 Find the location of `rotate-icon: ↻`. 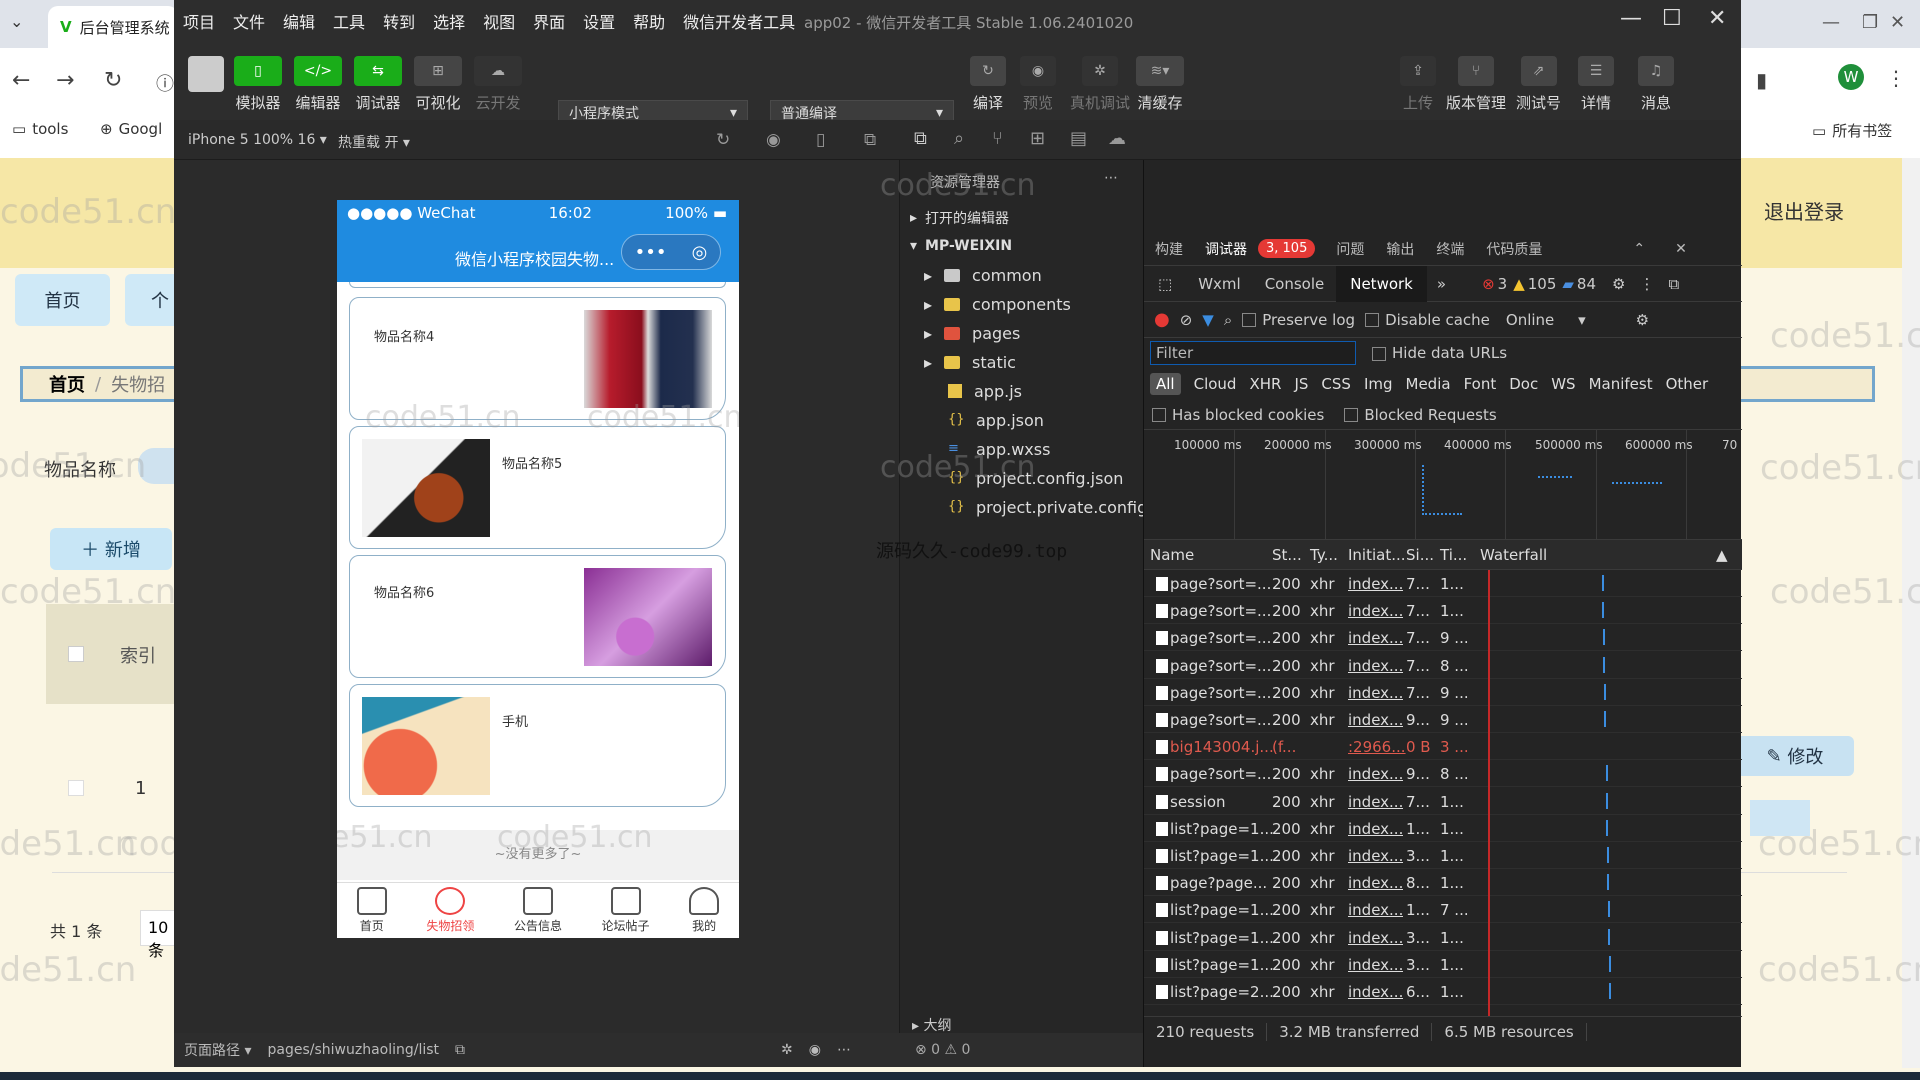

rotate-icon: ↻ is located at coordinates (723, 140).